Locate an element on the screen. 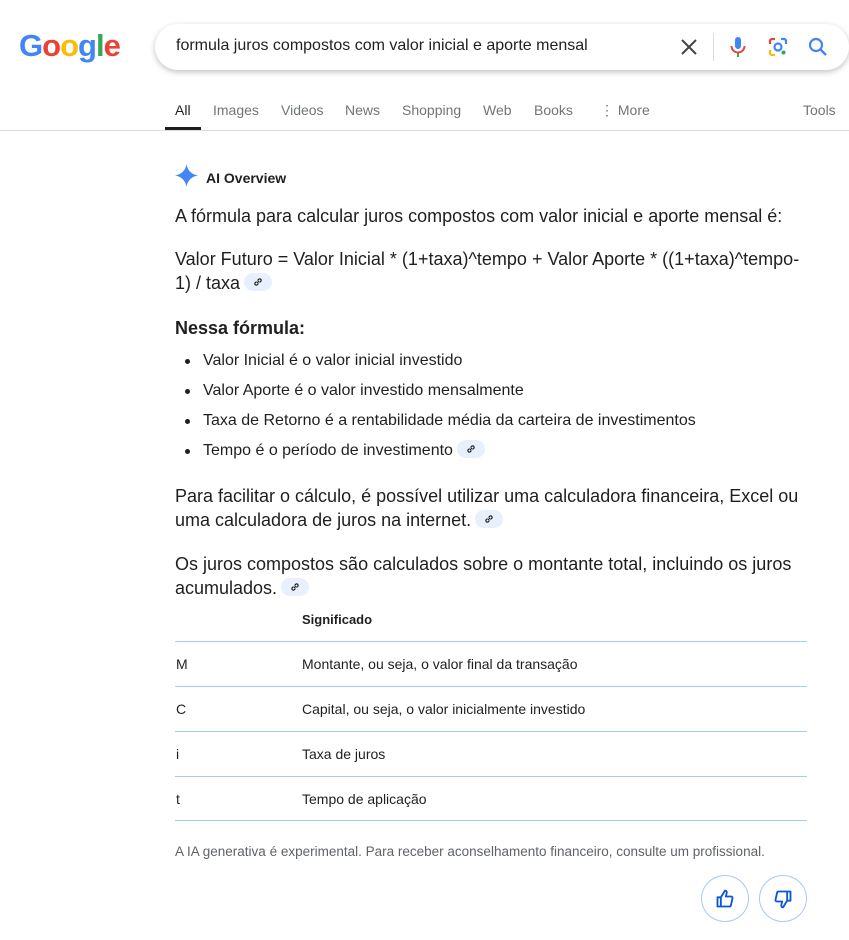 Image resolution: width=849 pixels, height=940 pixels. table-cell: C is located at coordinates (181, 709).